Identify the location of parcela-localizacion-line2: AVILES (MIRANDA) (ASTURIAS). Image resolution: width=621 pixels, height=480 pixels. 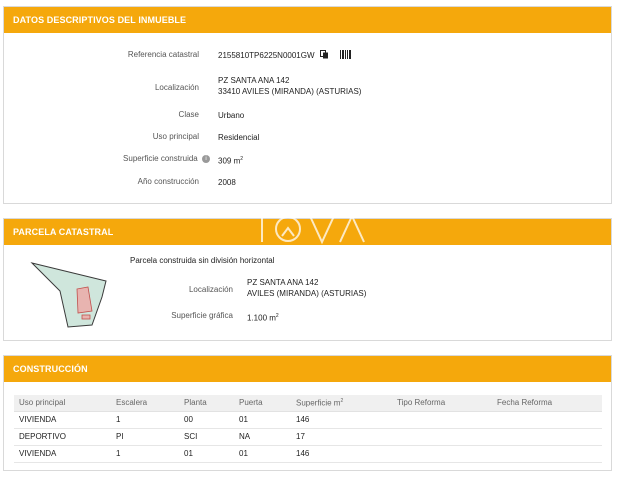
(307, 293).